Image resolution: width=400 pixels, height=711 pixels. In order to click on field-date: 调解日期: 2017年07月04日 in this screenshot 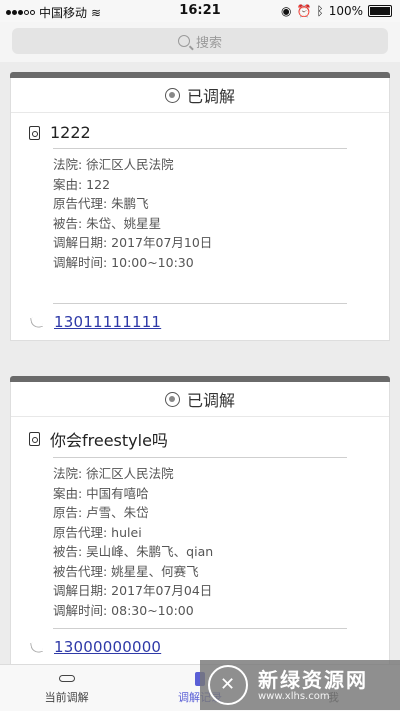, I will do `click(133, 590)`.